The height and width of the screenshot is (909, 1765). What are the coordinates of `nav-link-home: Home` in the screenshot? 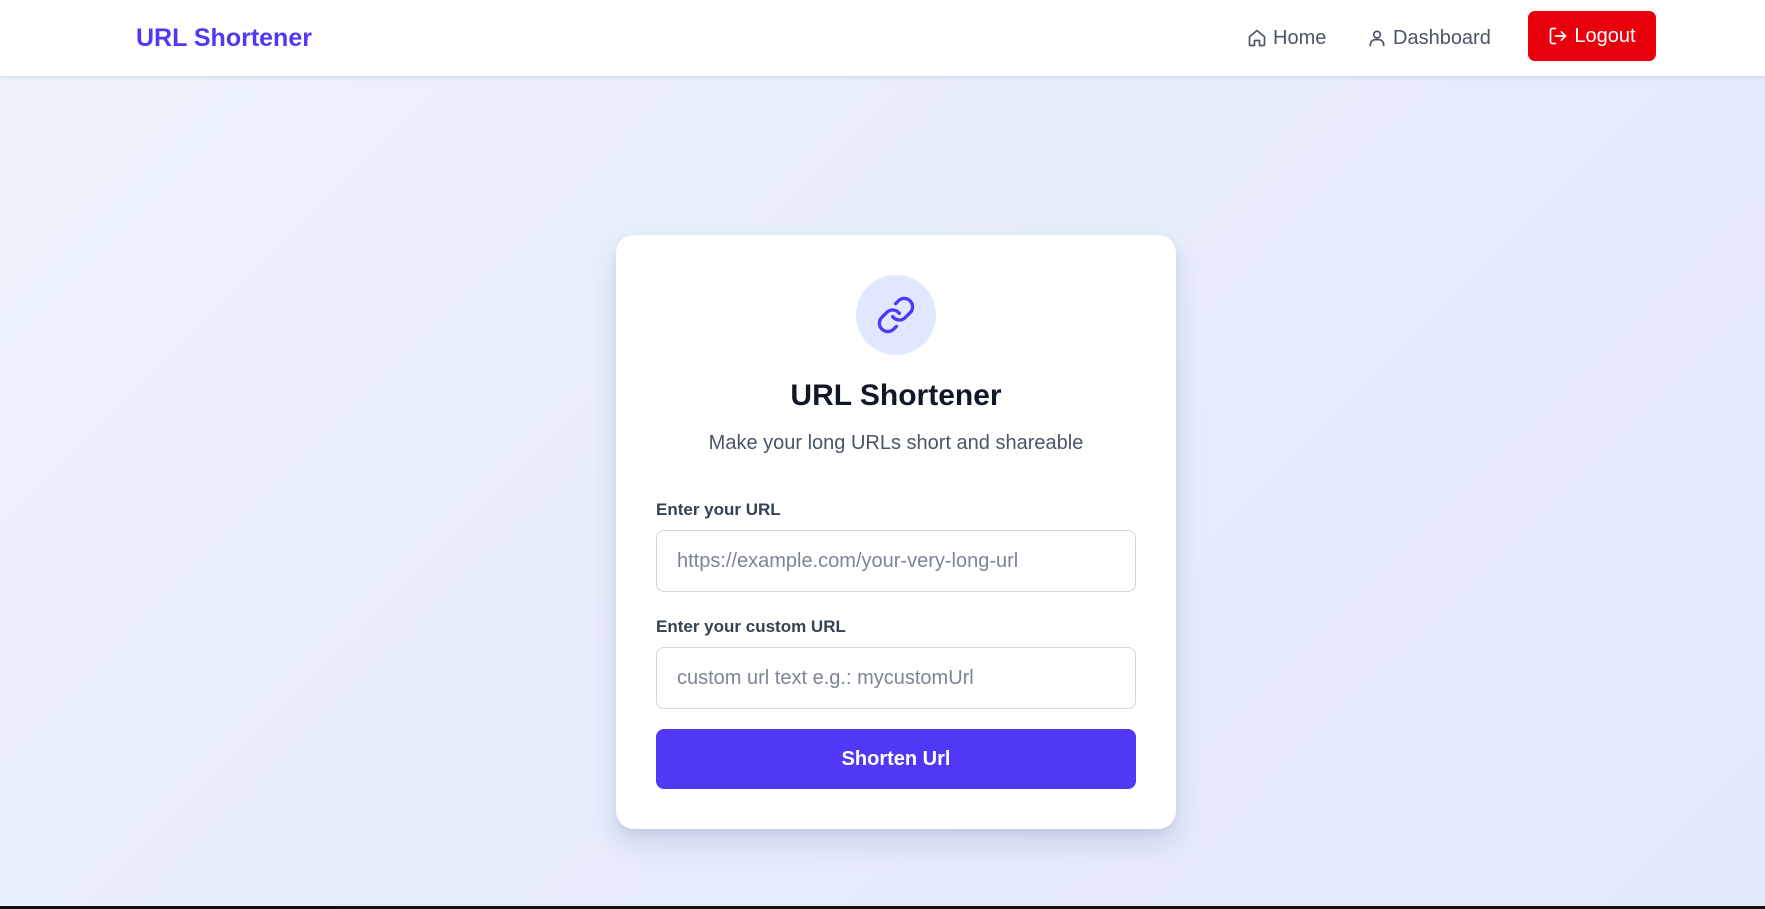 It's located at (1286, 38).